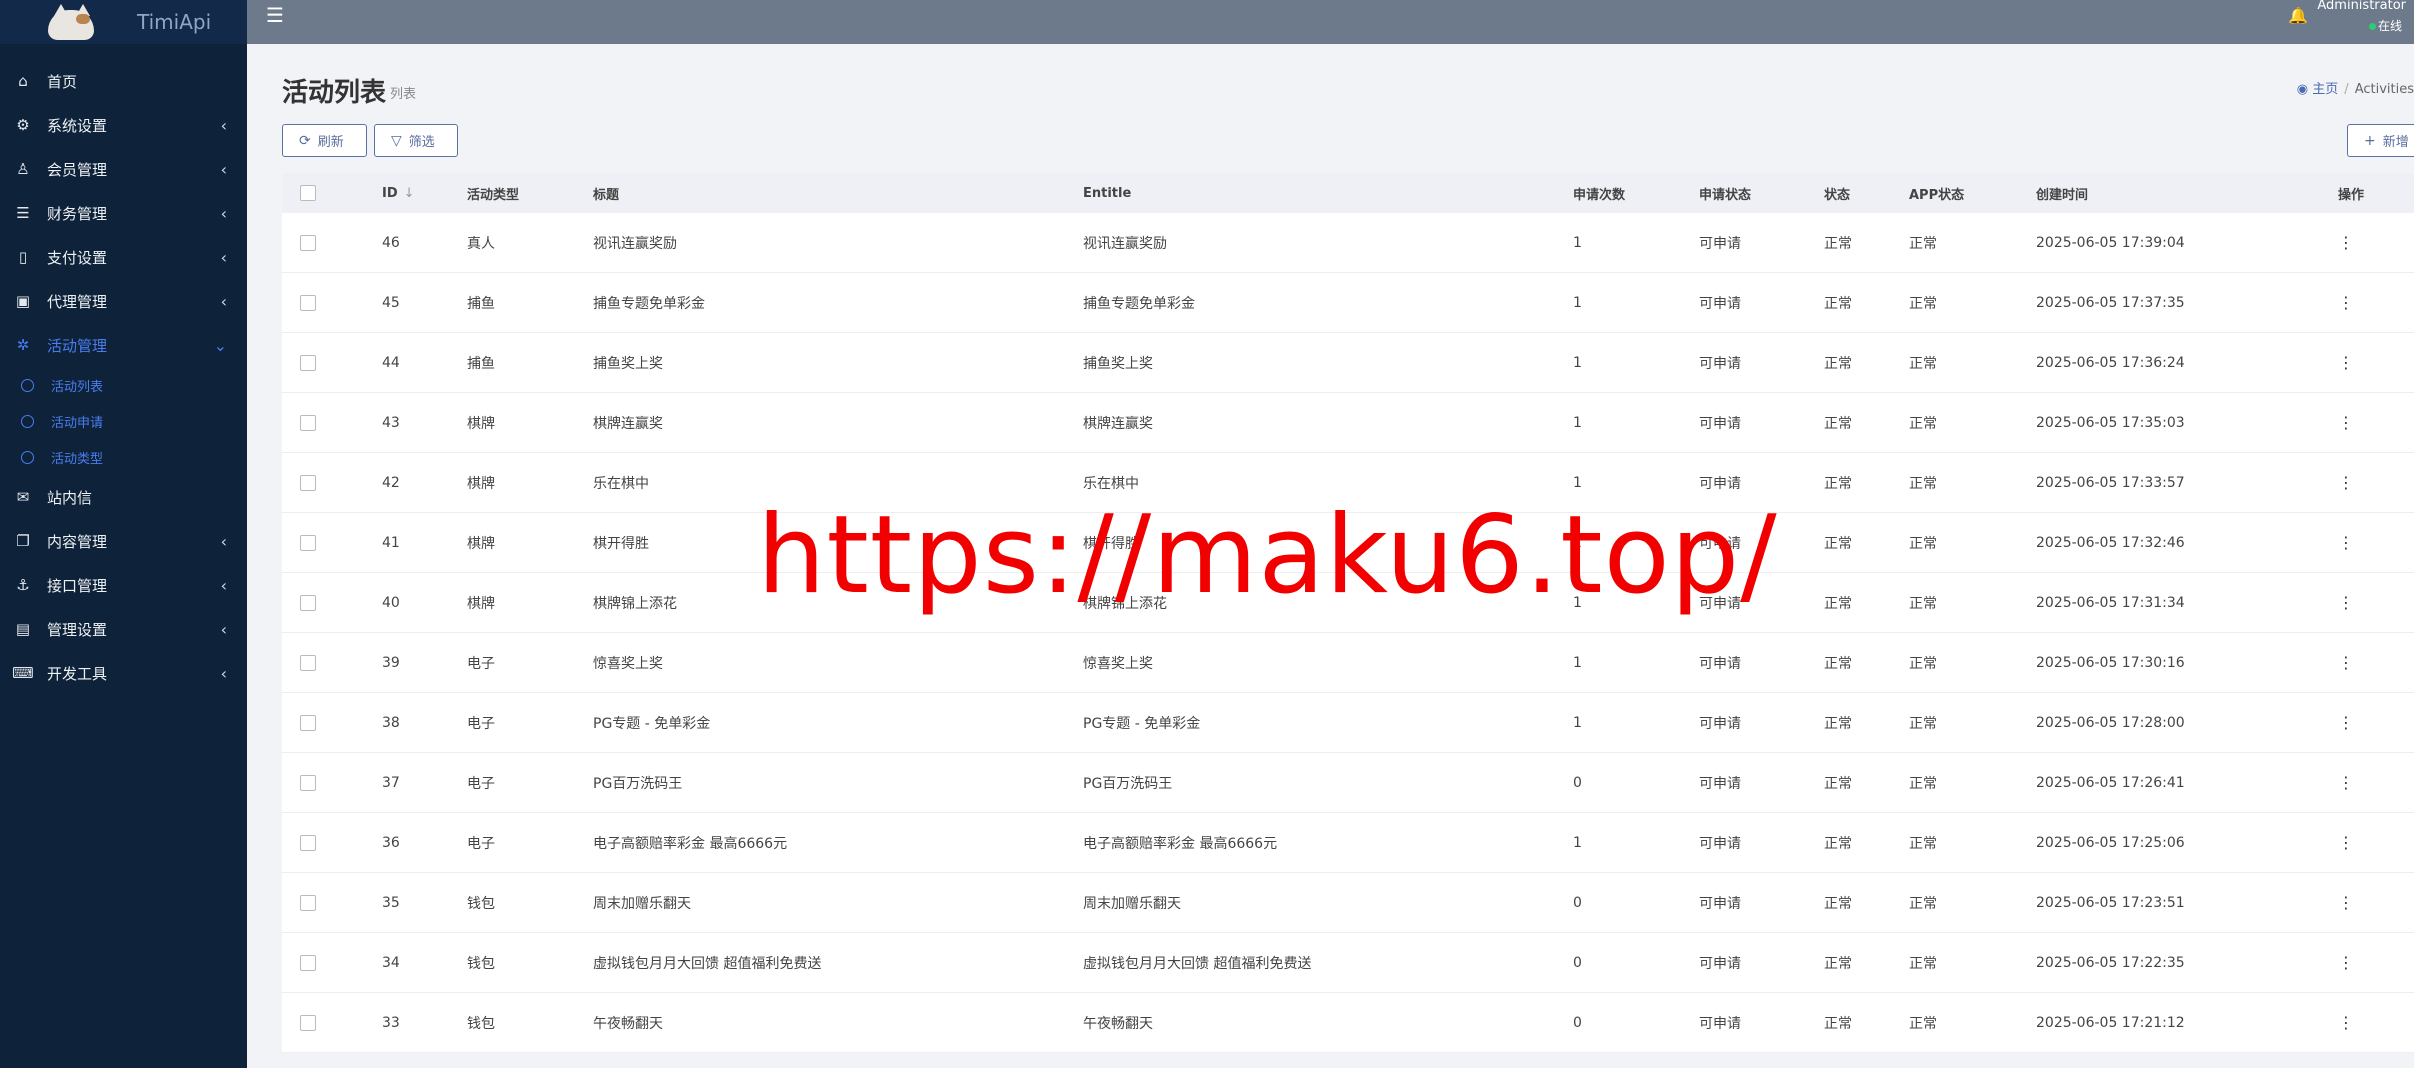  What do you see at coordinates (606, 195) in the screenshot?
I see `col-title: 标题` at bounding box center [606, 195].